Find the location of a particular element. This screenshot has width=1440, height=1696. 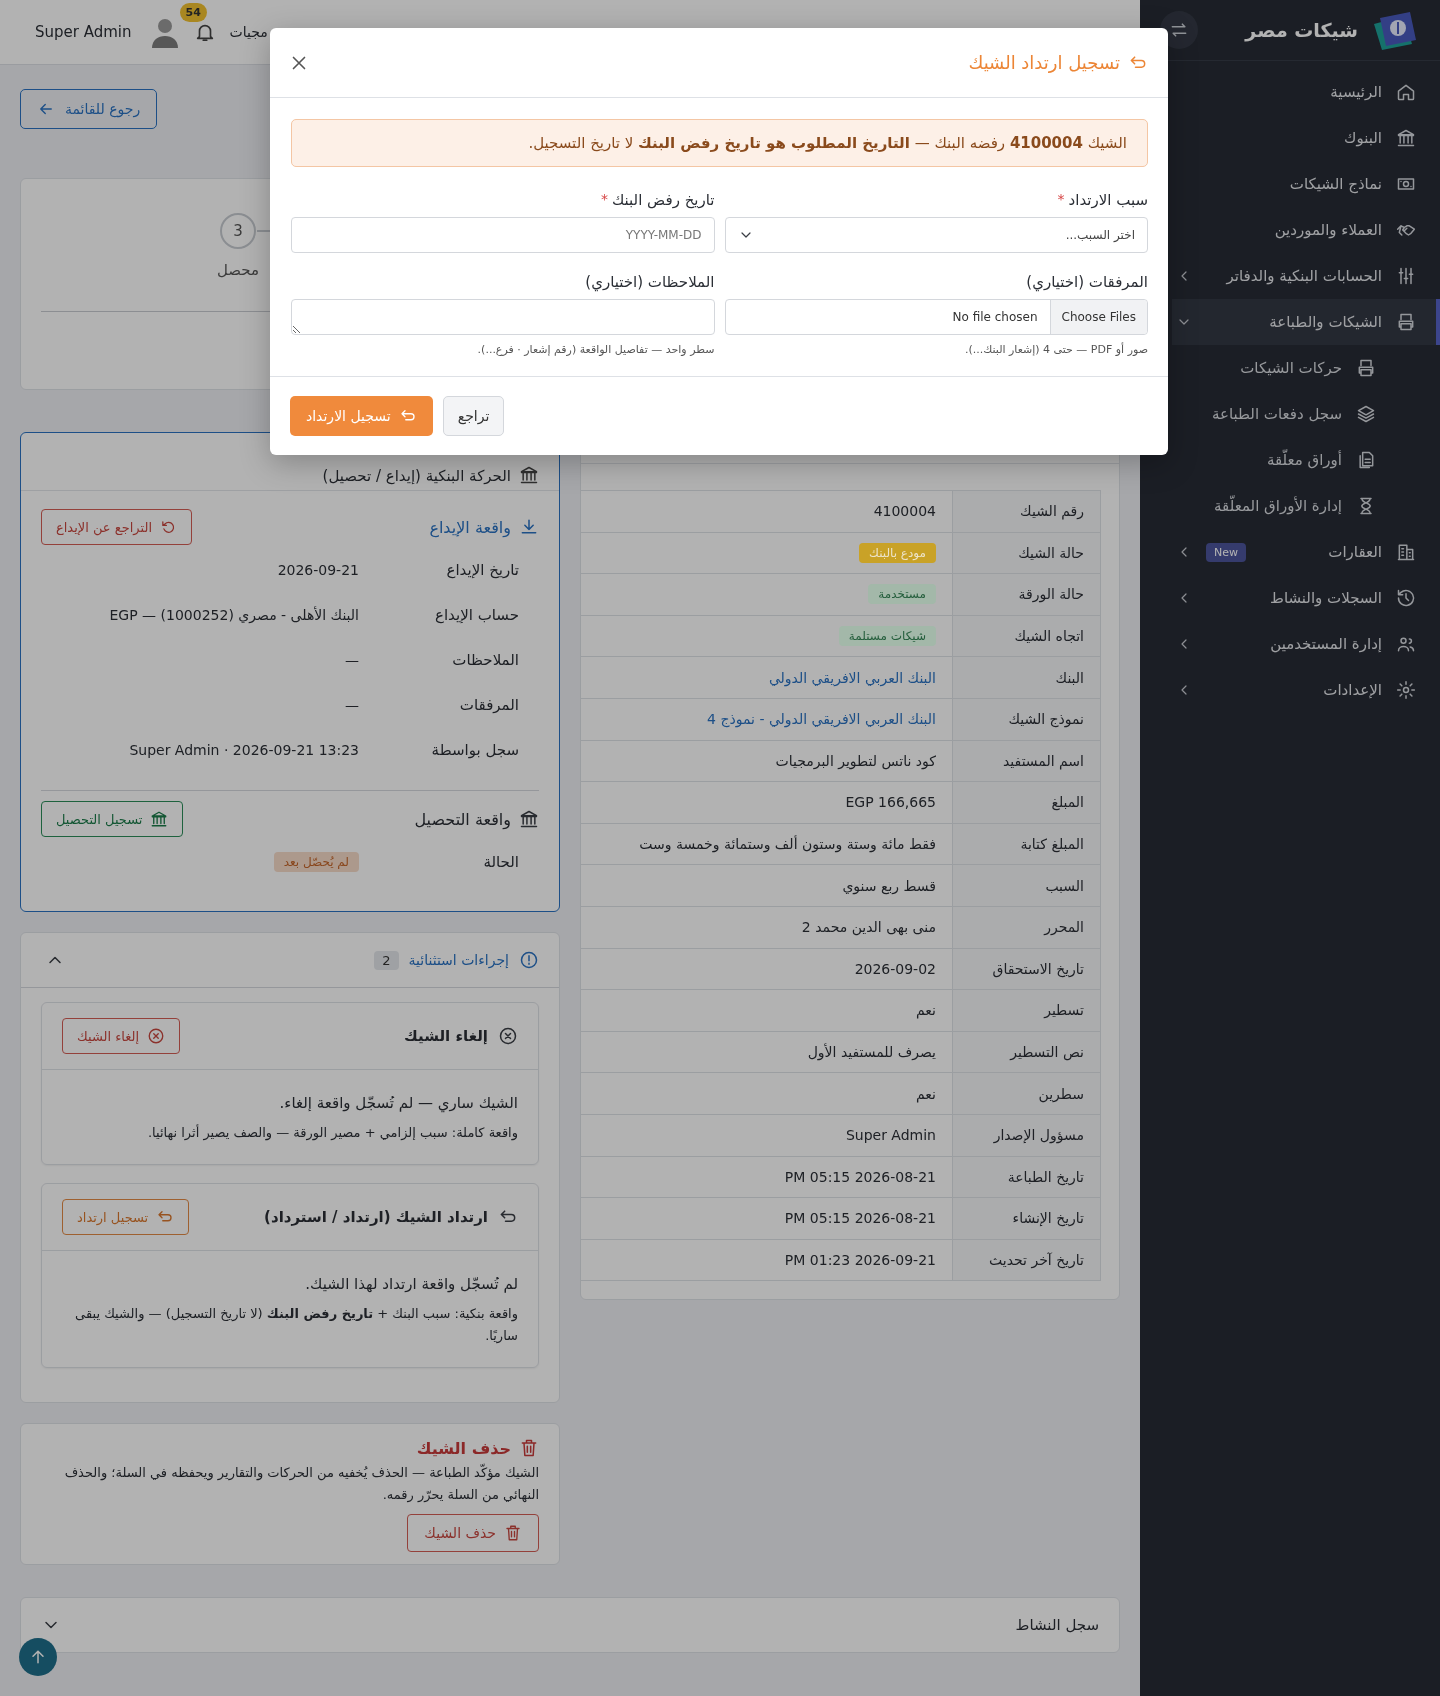

undo-icon is located at coordinates (168, 527).